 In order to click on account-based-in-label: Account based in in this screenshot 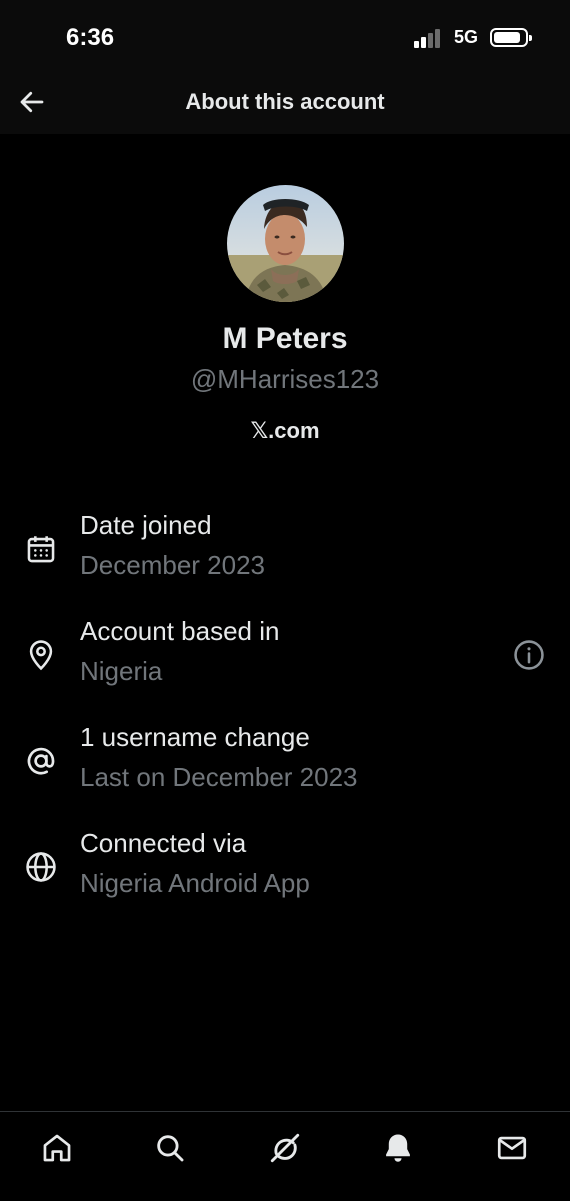, I will do `click(180, 631)`.